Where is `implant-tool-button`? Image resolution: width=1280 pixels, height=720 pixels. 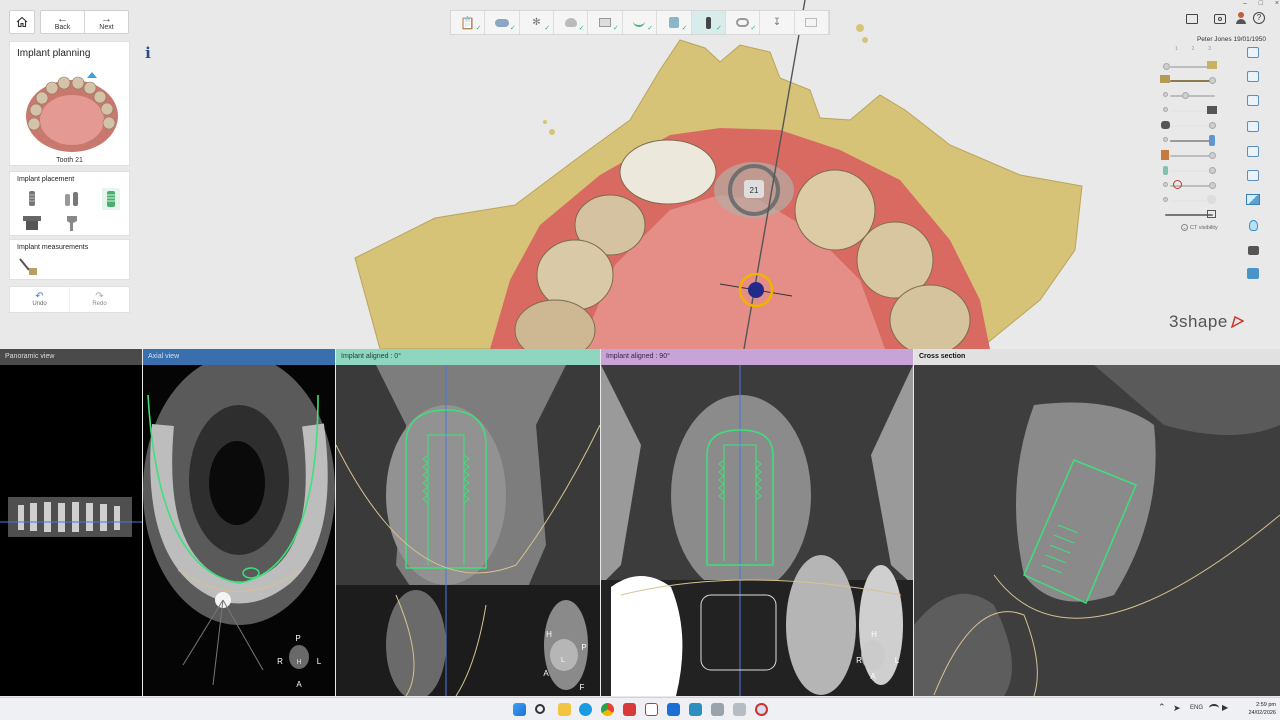
implant-tool-button is located at coordinates (32, 199).